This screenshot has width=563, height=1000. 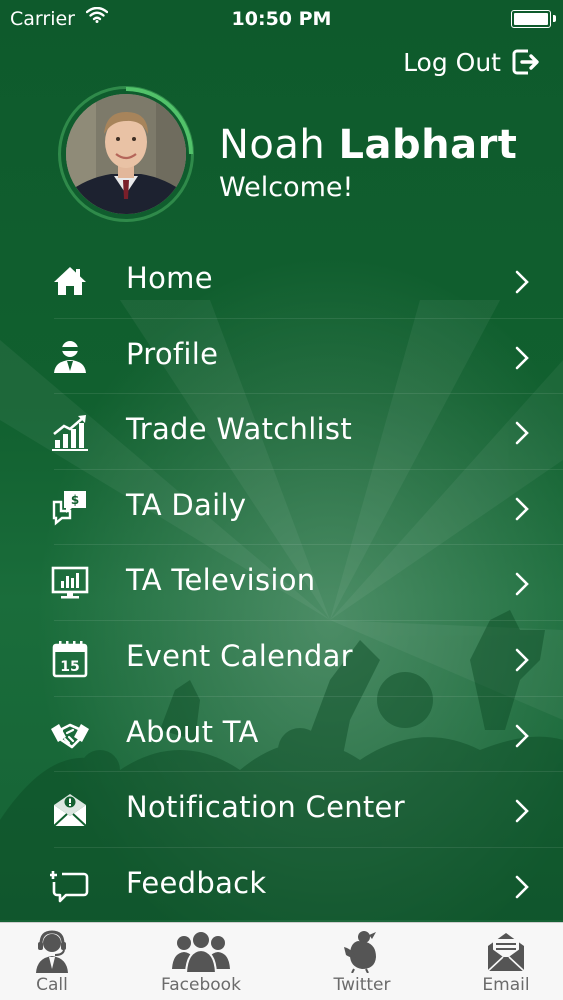 What do you see at coordinates (286, 187) in the screenshot?
I see `welcome-text: Welcome!` at bounding box center [286, 187].